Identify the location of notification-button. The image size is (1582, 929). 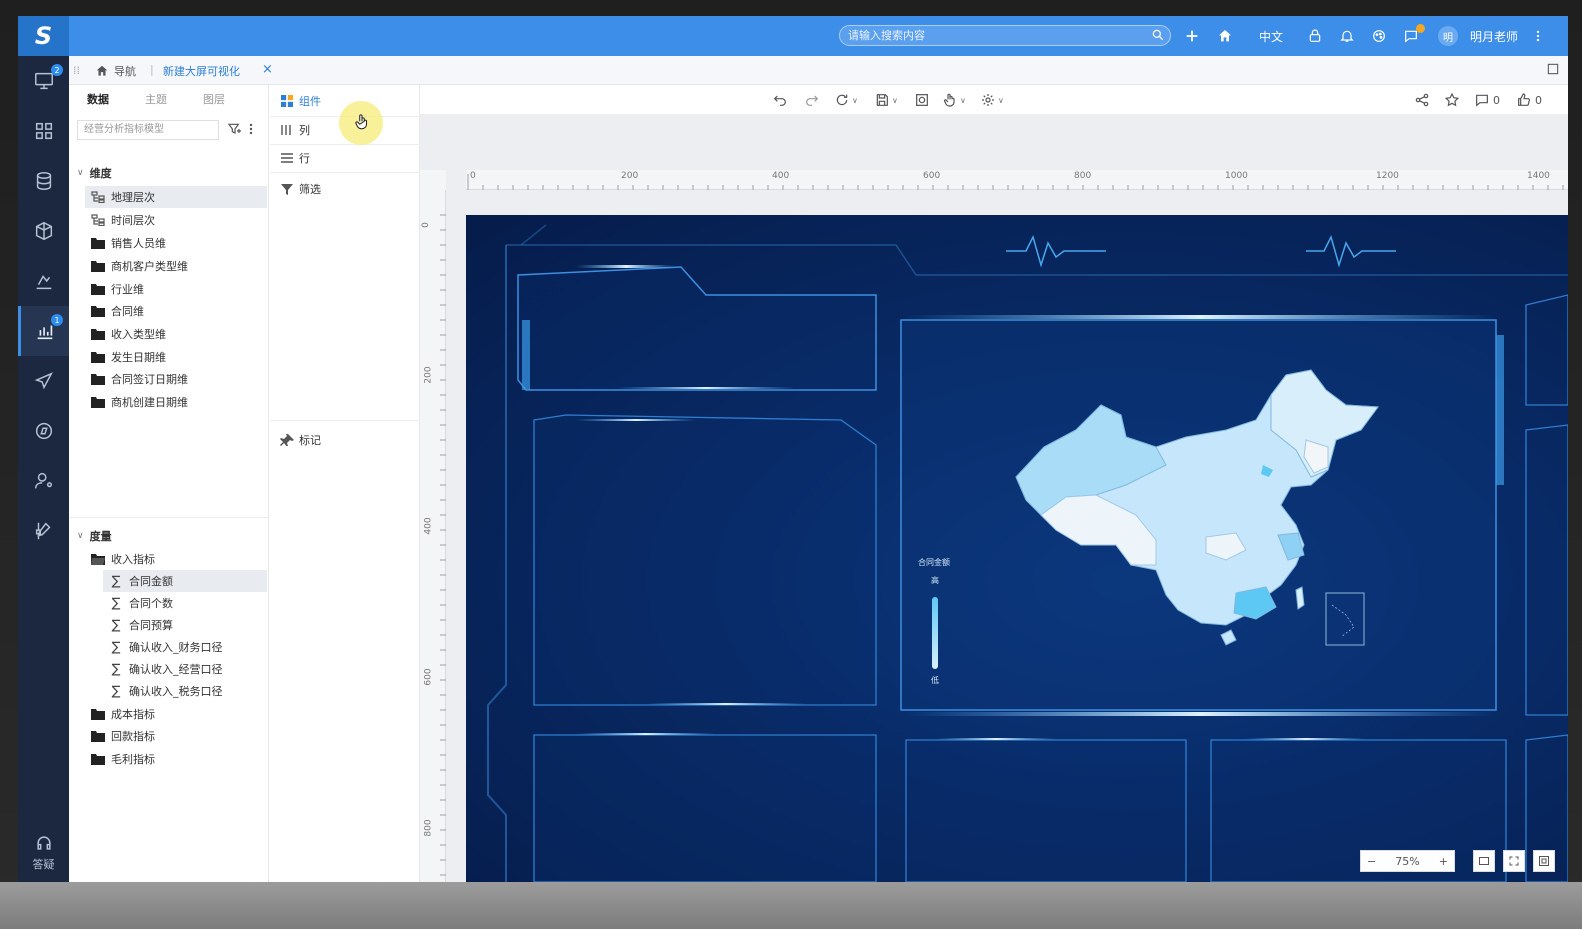
(1347, 36).